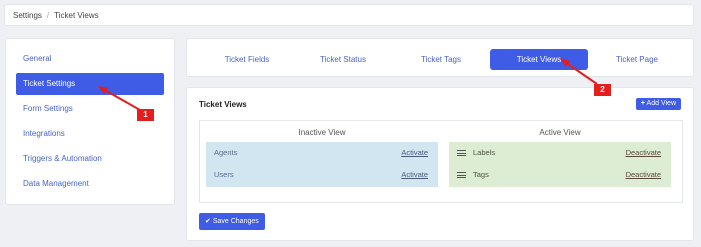 The height and width of the screenshot is (247, 701). Describe the element at coordinates (90, 184) in the screenshot. I see `sidebar-item-data-management: Data Management` at that location.